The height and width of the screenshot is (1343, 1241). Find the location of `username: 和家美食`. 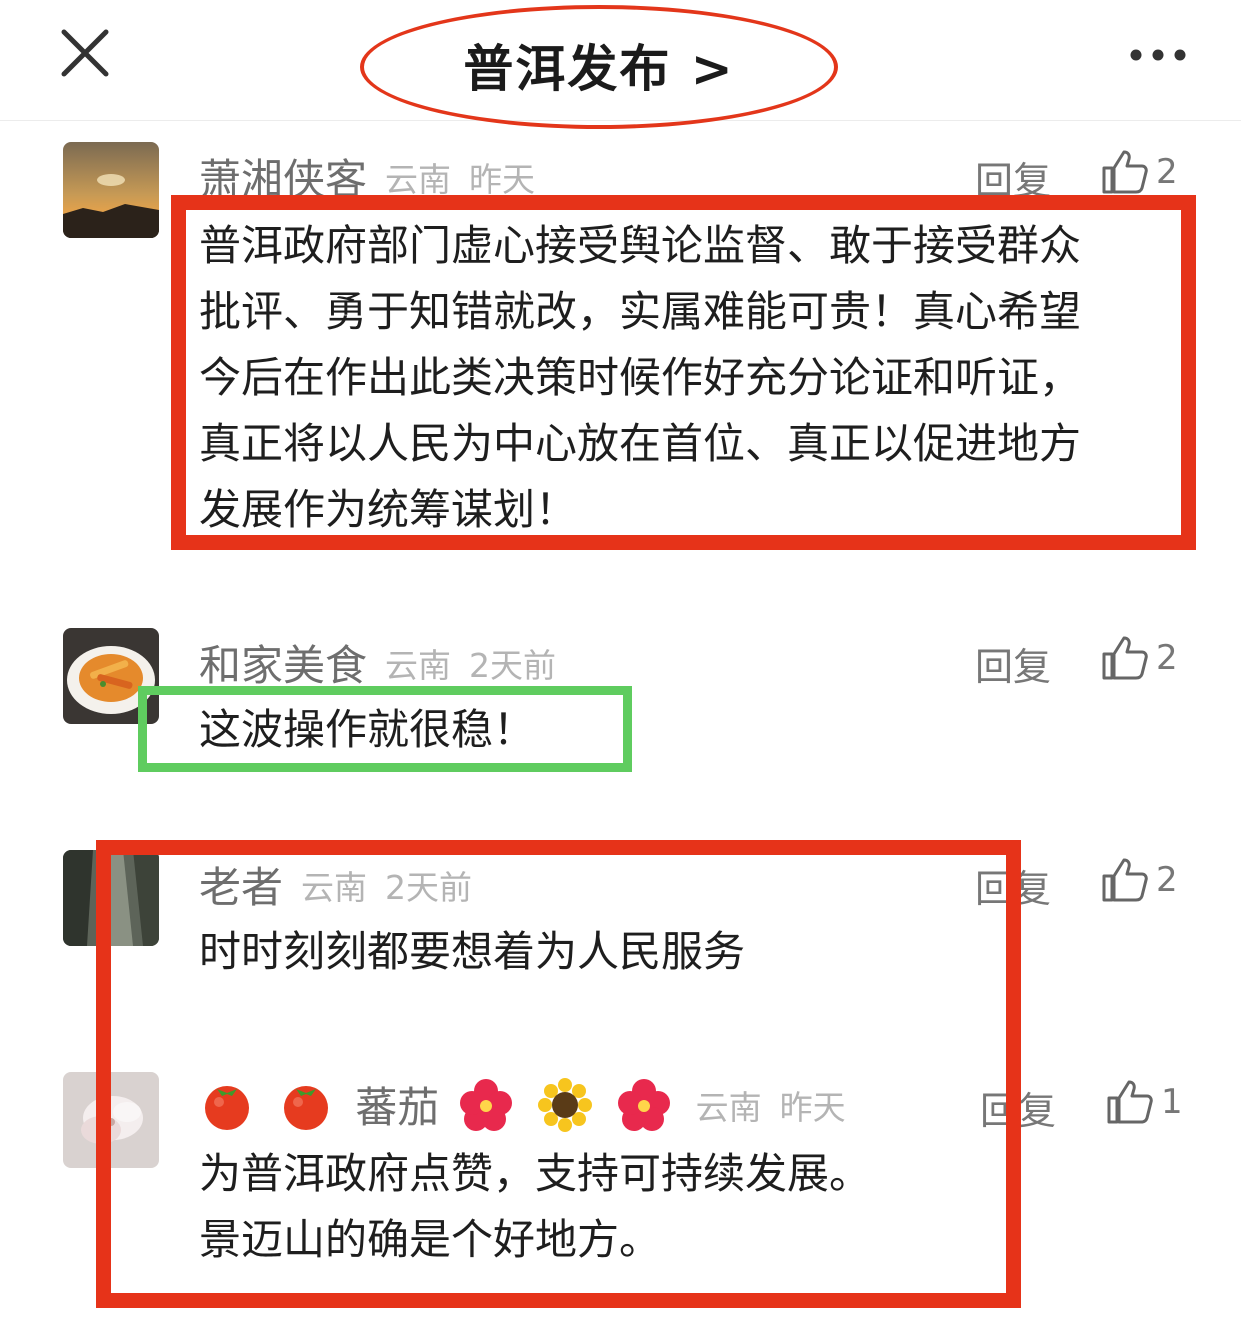

username: 和家美食 is located at coordinates (283, 665).